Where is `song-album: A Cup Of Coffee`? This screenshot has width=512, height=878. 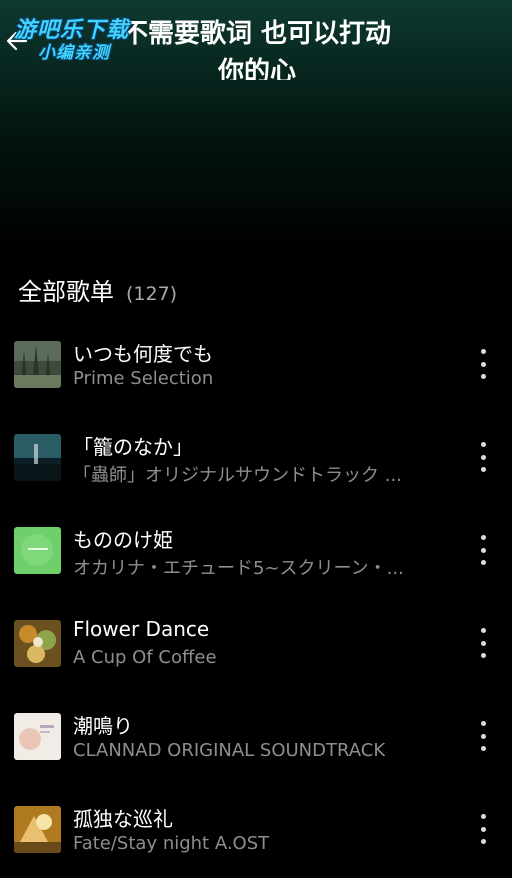
song-album: A Cup Of Coffee is located at coordinates (145, 657).